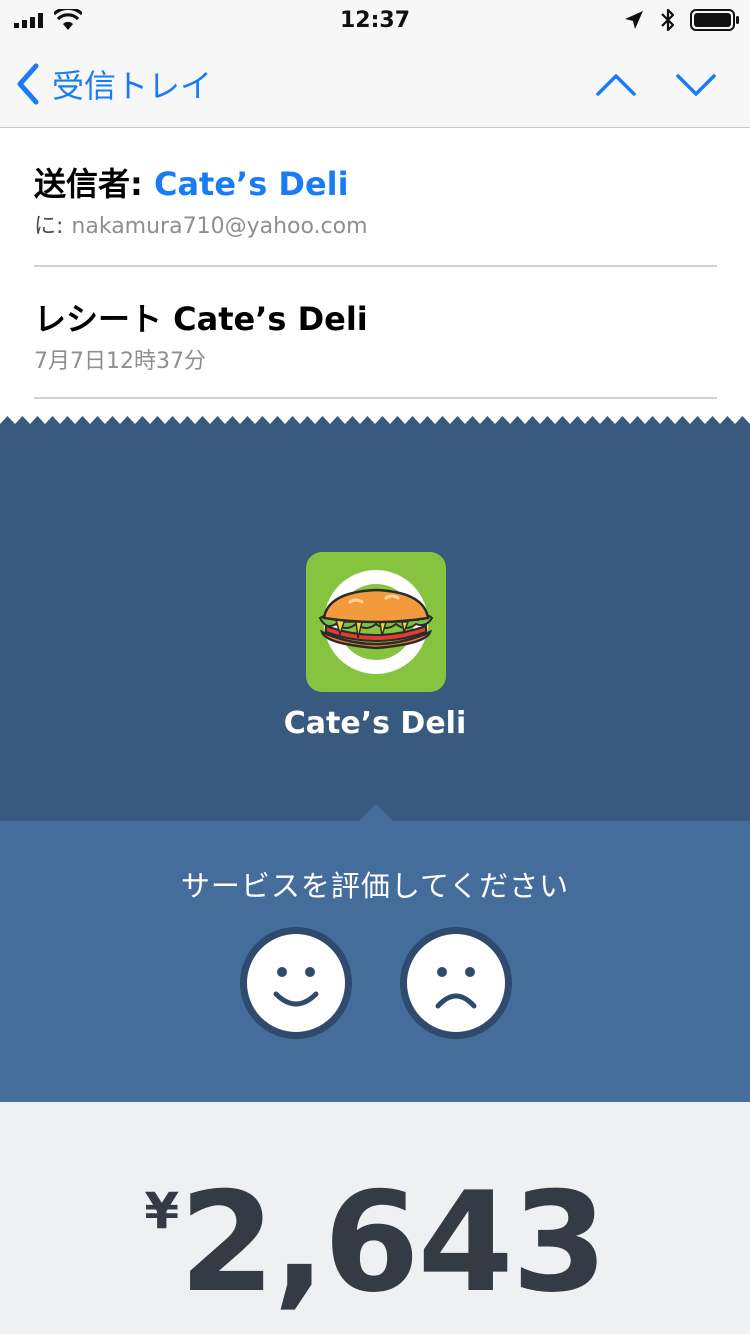 The image size is (750, 1334). What do you see at coordinates (456, 988) in the screenshot?
I see `frowning-face-icon` at bounding box center [456, 988].